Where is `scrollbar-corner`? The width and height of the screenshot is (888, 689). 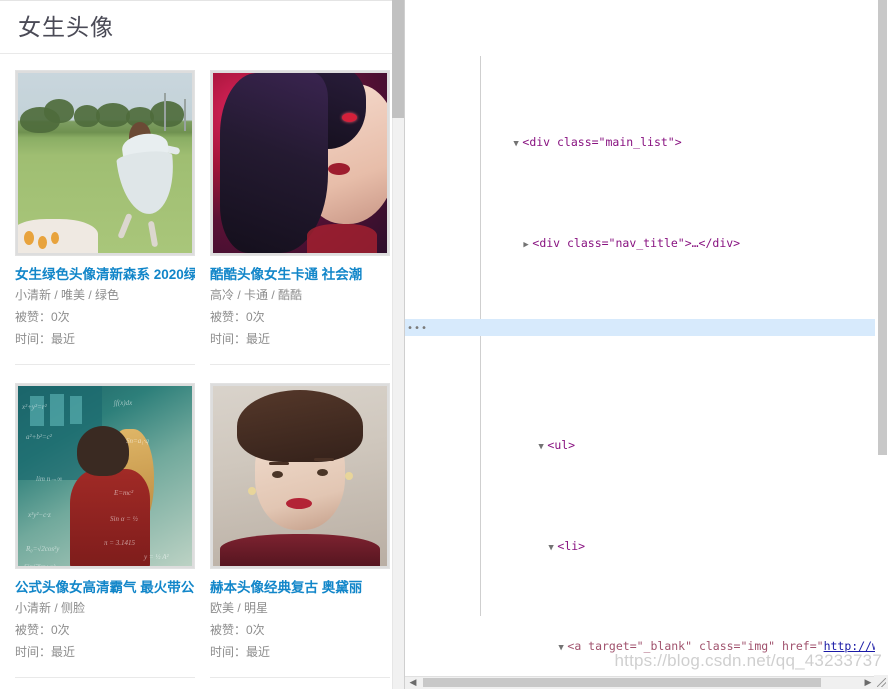
scrollbar-corner is located at coordinates (881, 682).